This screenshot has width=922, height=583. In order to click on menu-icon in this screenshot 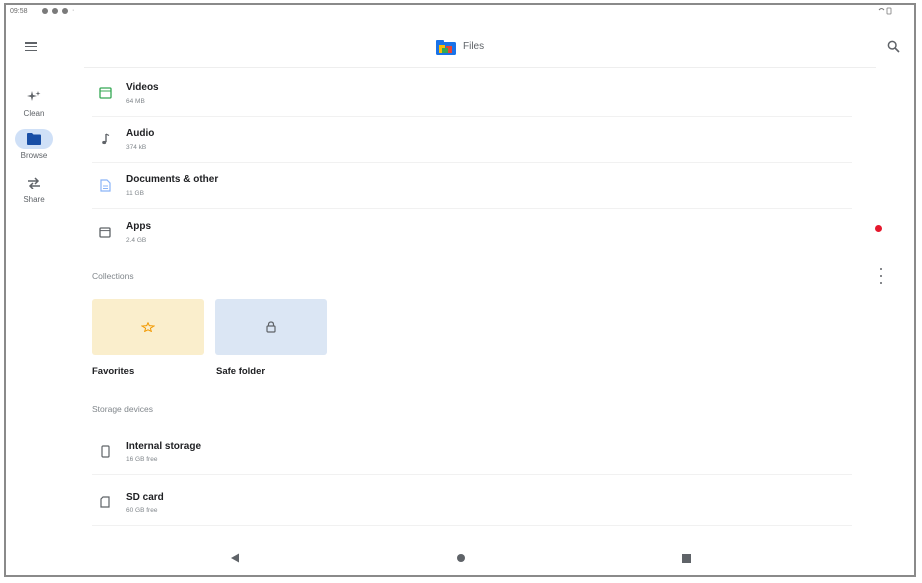, I will do `click(31, 46)`.